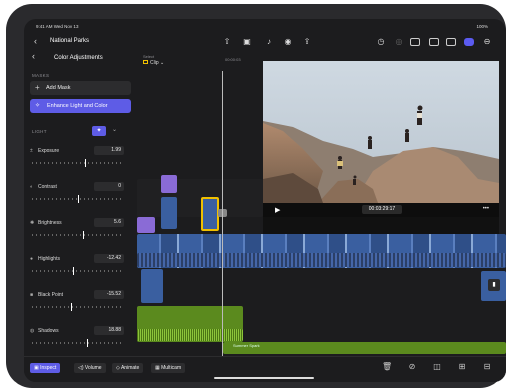  What do you see at coordinates (109, 186) in the screenshot?
I see `adjustment-value: 0` at bounding box center [109, 186].